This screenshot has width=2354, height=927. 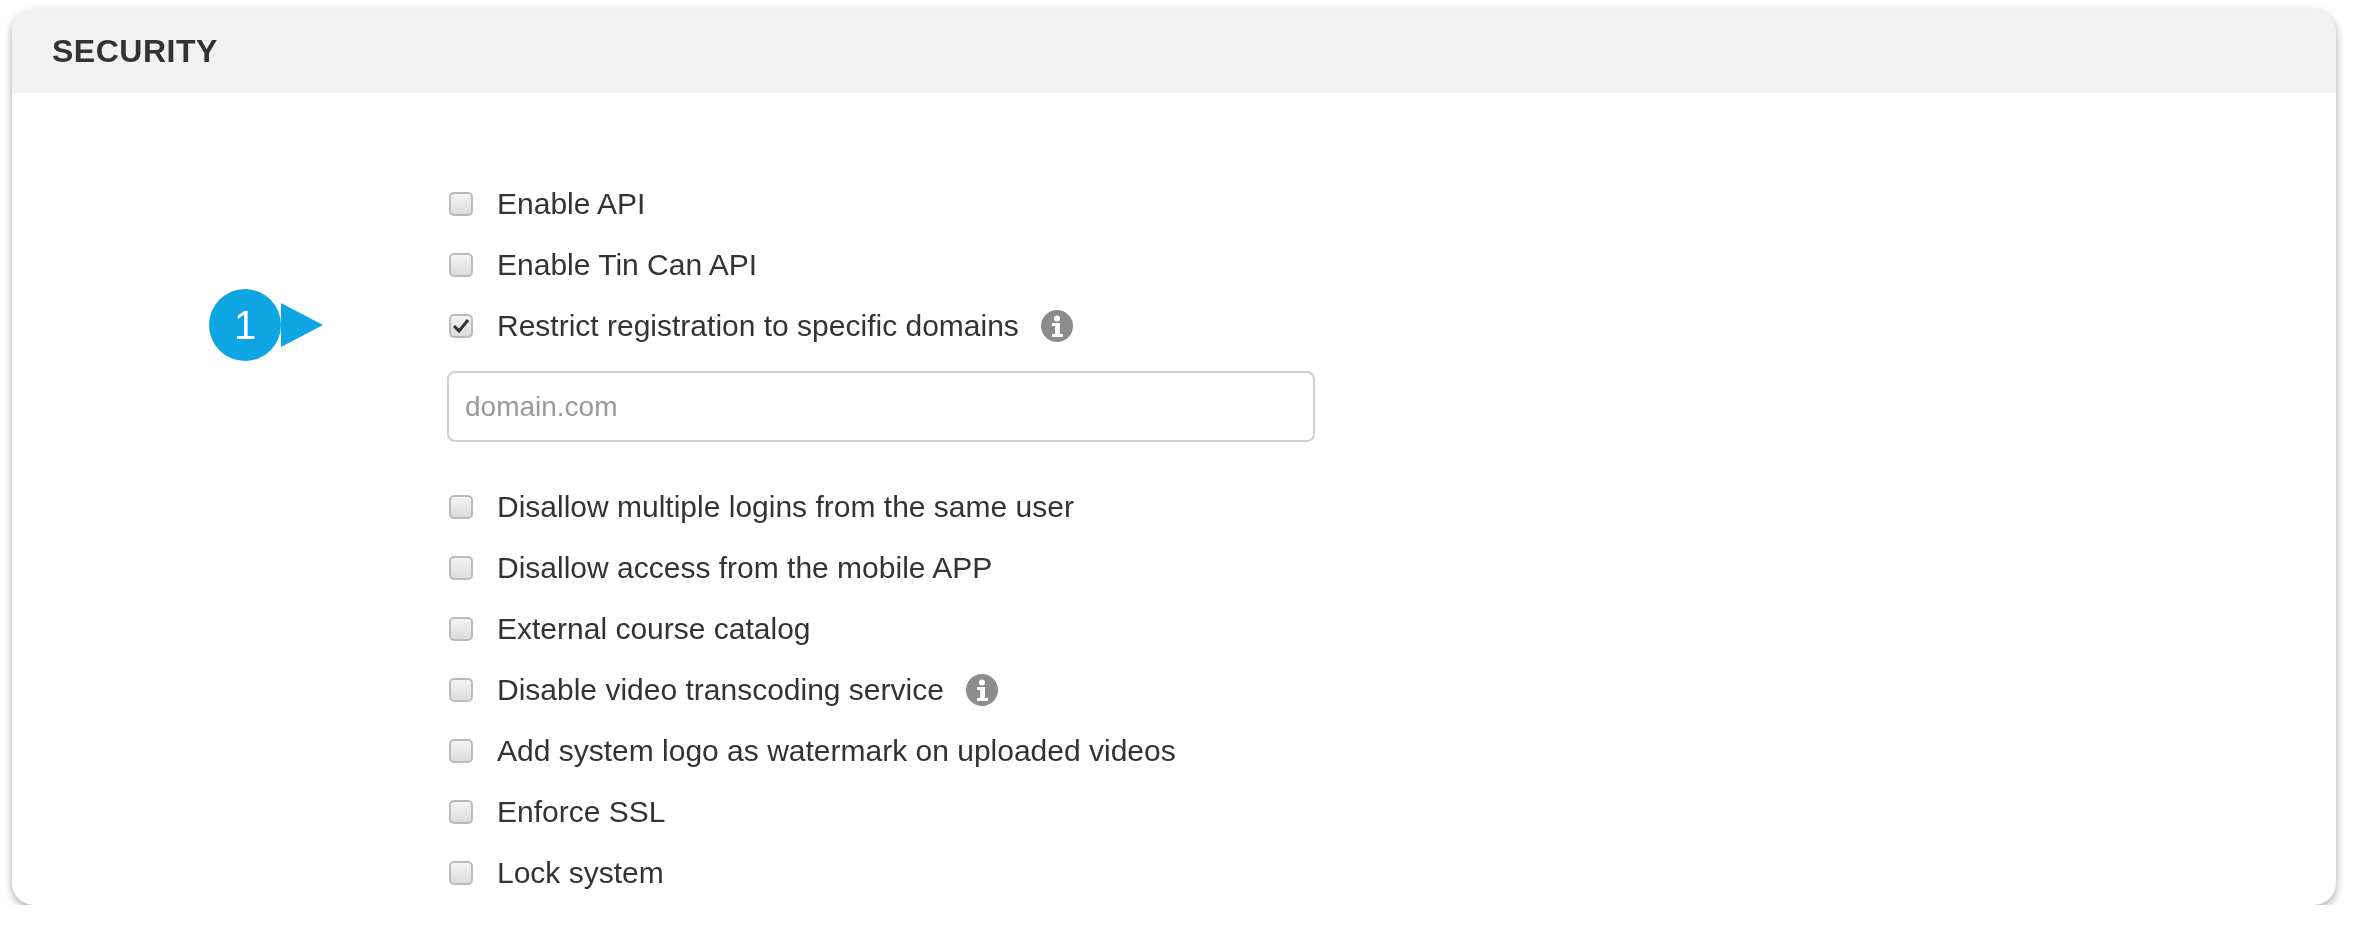 I want to click on panel-title: SECURITY, so click(x=135, y=51).